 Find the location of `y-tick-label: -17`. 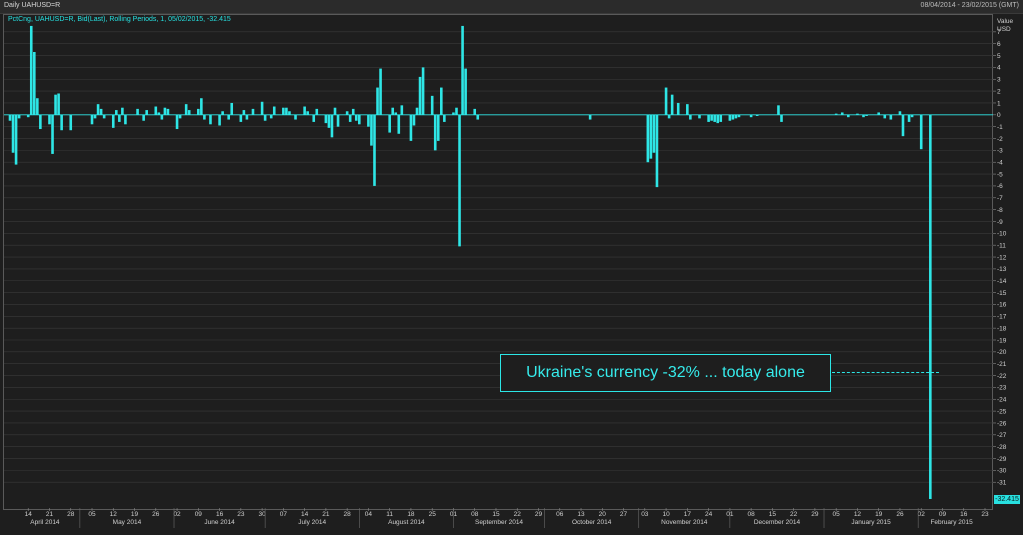

y-tick-label: -17 is located at coordinates (1002, 317).